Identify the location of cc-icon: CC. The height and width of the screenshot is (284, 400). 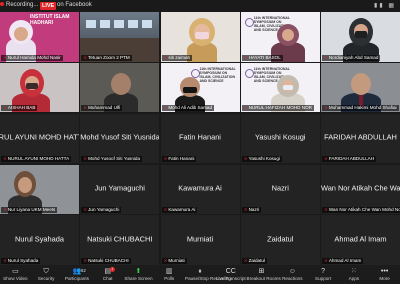
(230, 271).